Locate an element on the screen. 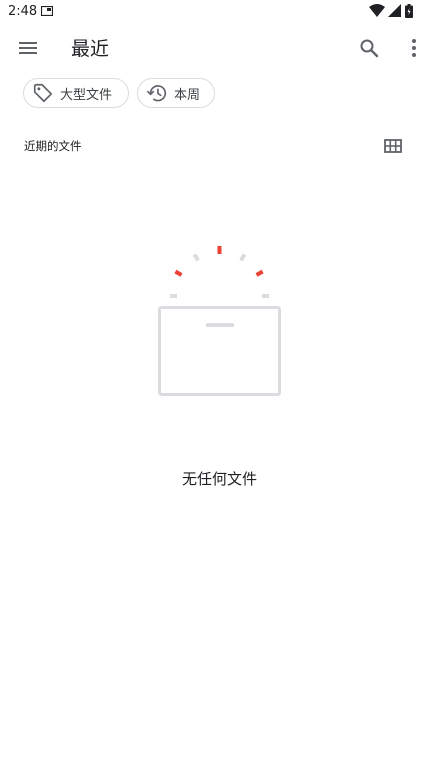  app-bar: 最近 is located at coordinates (219, 48).